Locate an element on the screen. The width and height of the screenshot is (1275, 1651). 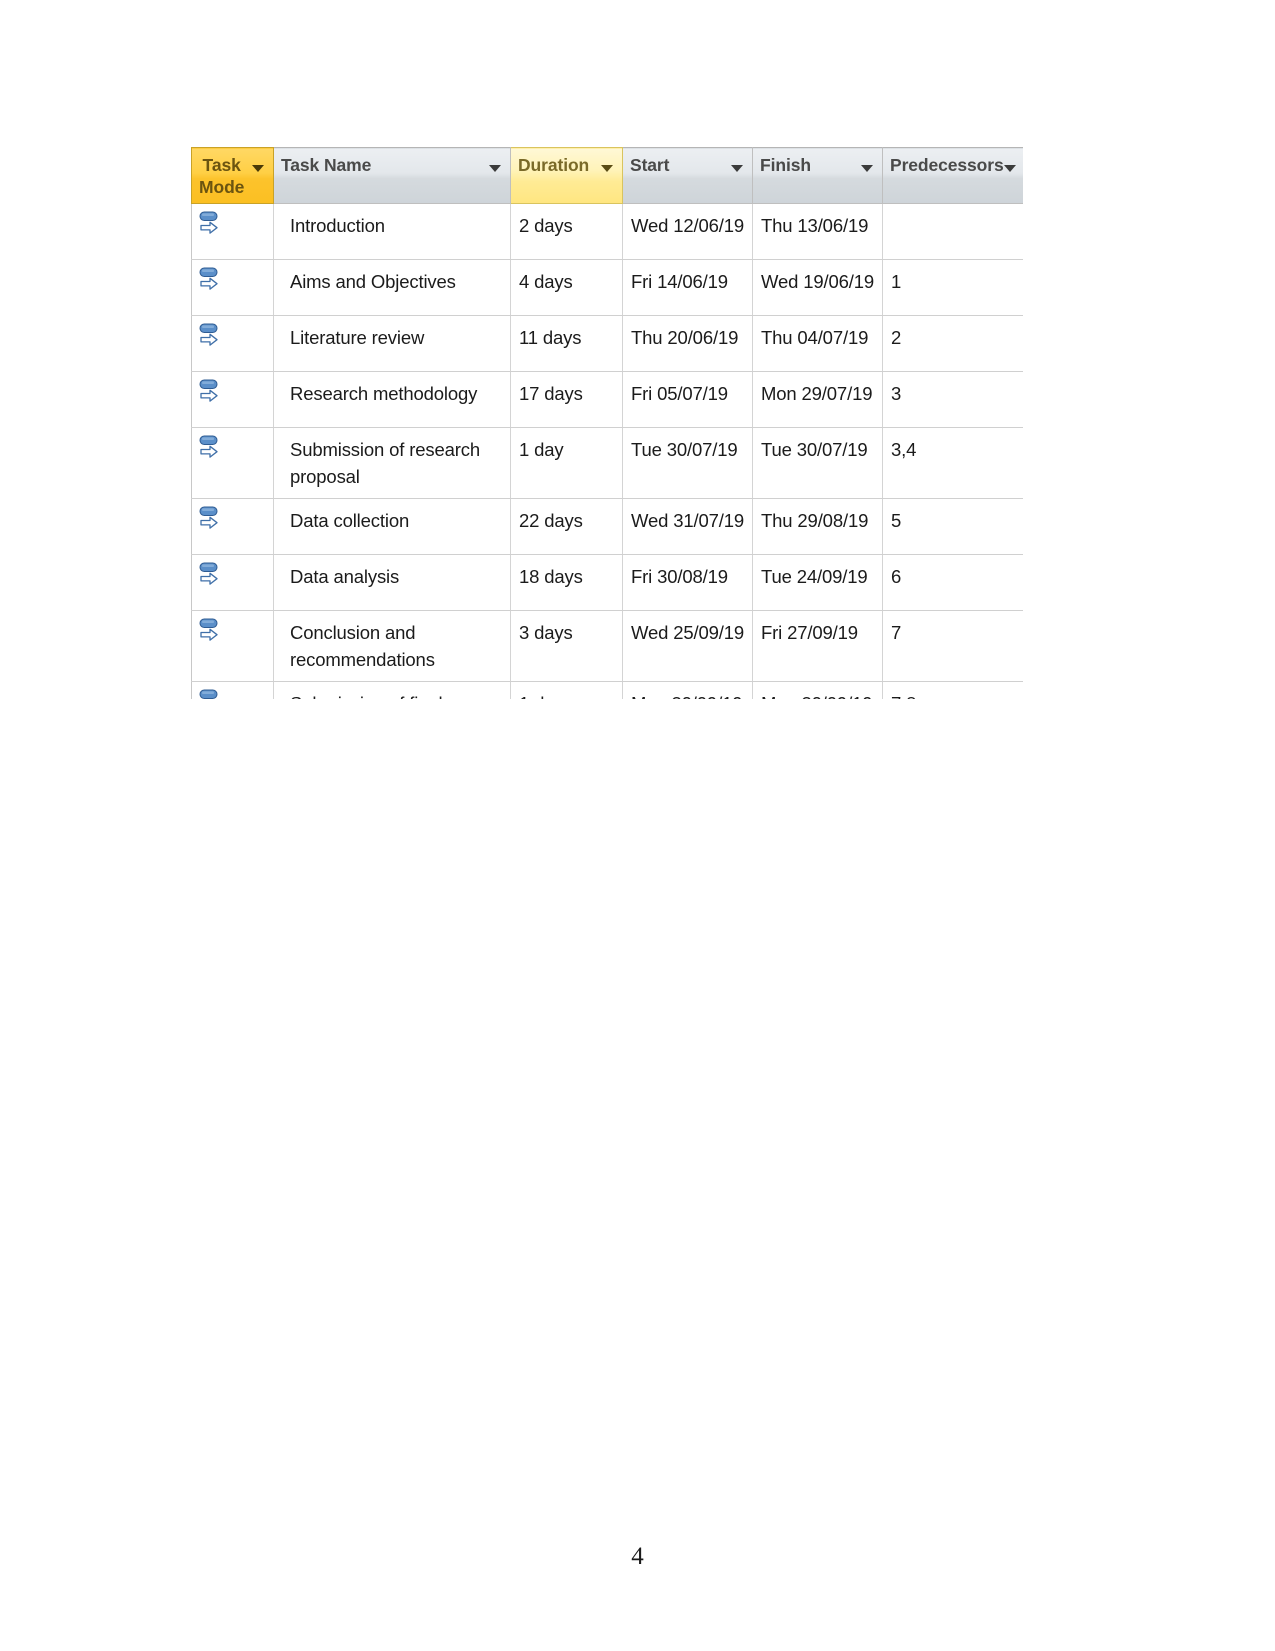
column-header-task-mode: Task Mode is located at coordinates (232, 175).